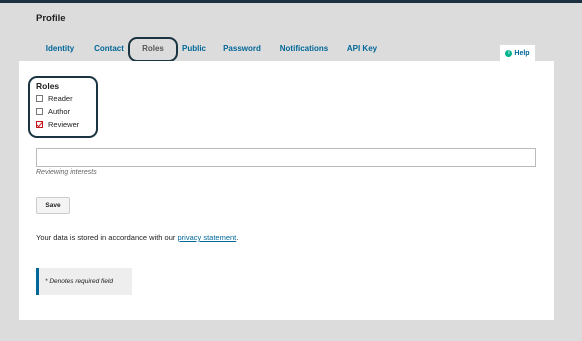 The image size is (582, 341). Describe the element at coordinates (291, 1) in the screenshot. I see `top-bar` at that location.